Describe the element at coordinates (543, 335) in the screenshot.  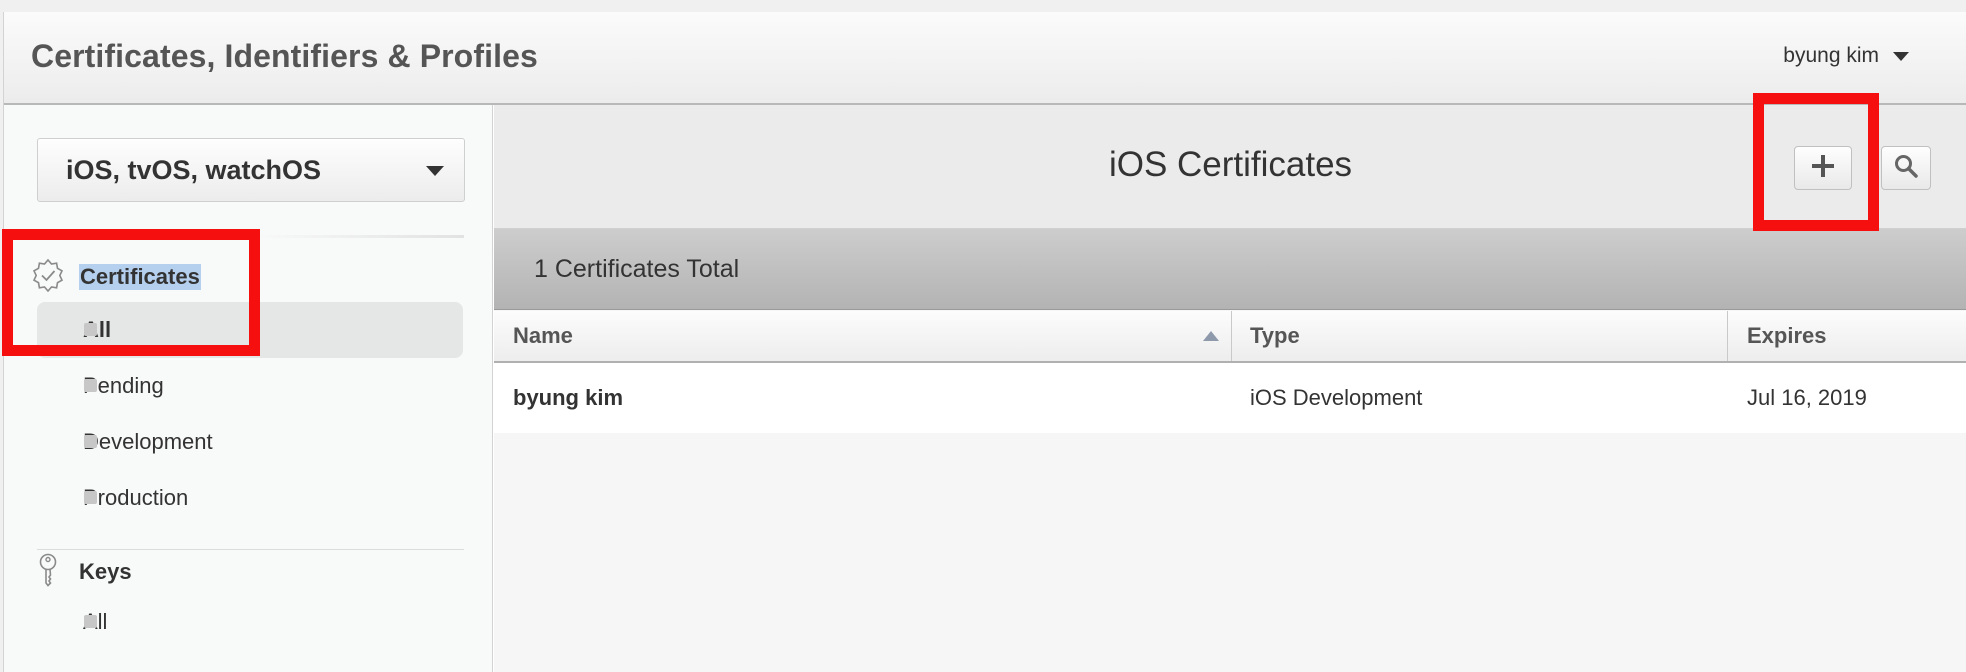
I see `column-header-label: Name` at that location.